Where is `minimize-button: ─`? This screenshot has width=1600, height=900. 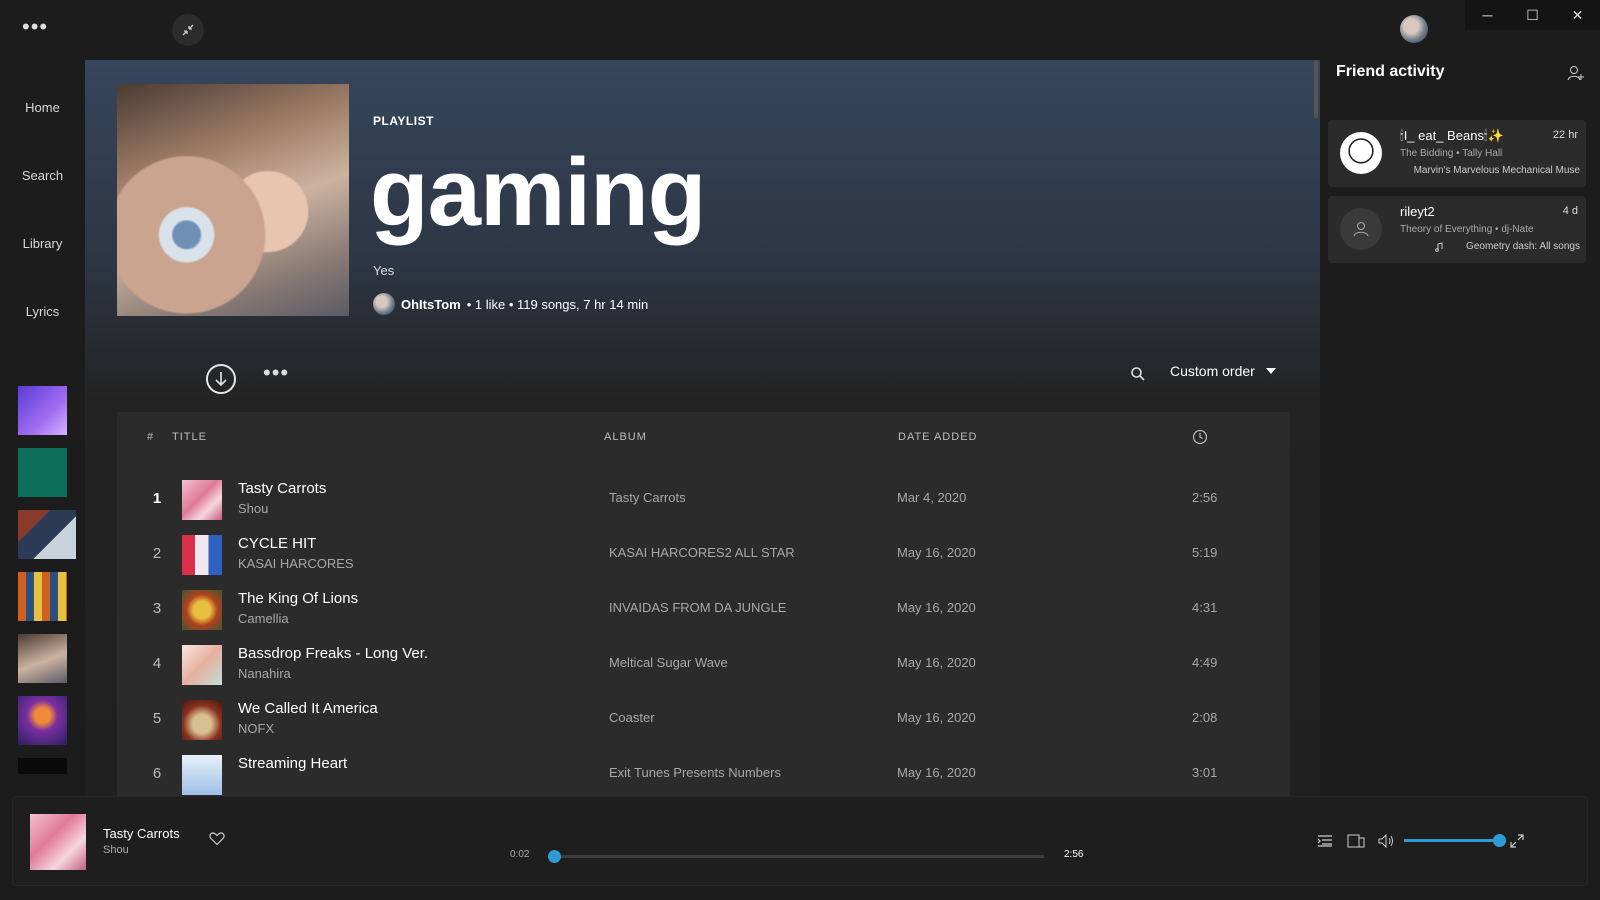 minimize-button: ─ is located at coordinates (1487, 15).